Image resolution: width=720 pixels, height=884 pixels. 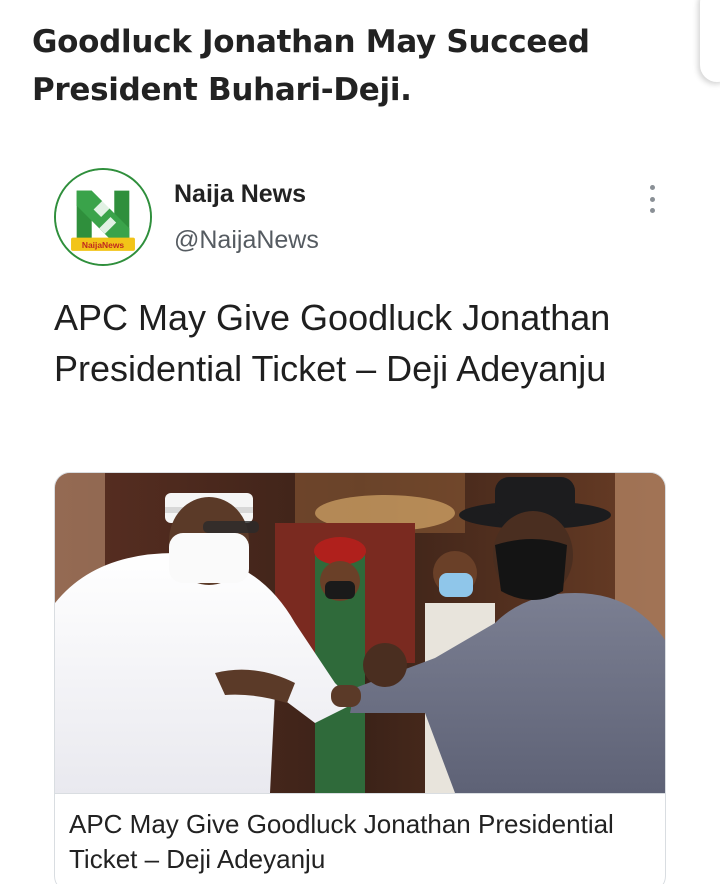 What do you see at coordinates (246, 240) in the screenshot?
I see `tweet-handle: @NaijaNews` at bounding box center [246, 240].